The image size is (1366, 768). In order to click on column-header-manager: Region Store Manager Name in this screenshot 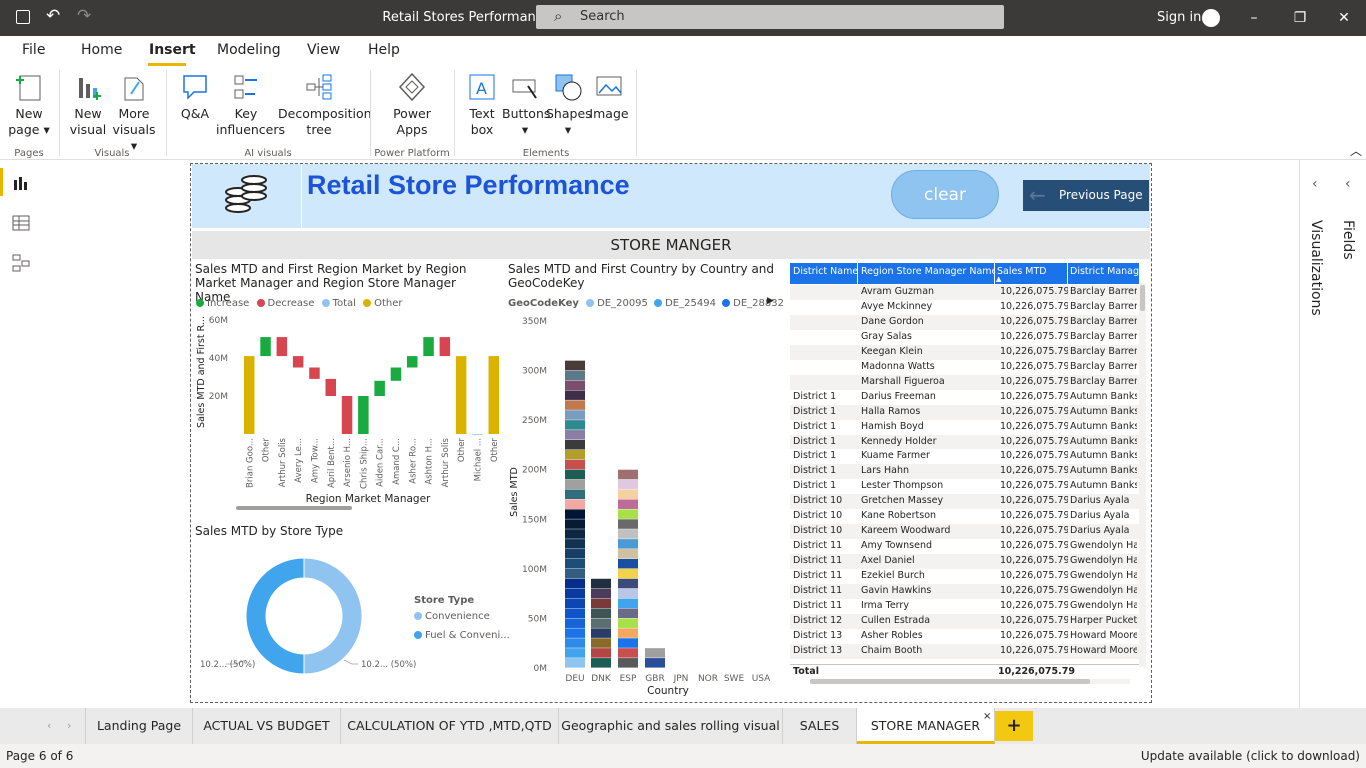, I will do `click(928, 271)`.